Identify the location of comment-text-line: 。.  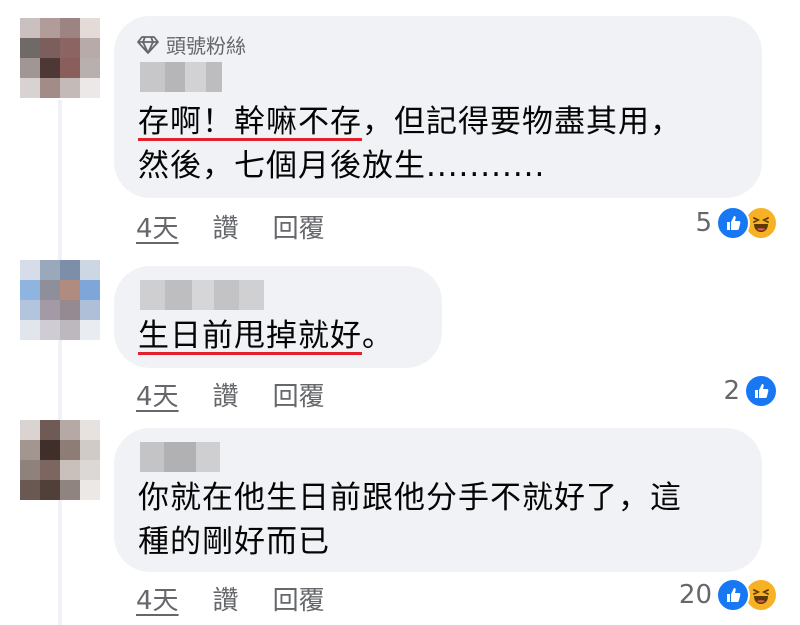
(378, 336).